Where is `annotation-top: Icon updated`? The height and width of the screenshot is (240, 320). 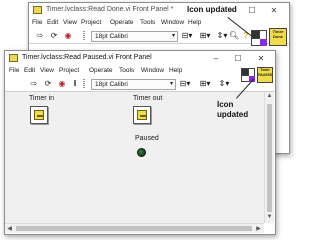 annotation-top: Icon updated is located at coordinates (212, 9).